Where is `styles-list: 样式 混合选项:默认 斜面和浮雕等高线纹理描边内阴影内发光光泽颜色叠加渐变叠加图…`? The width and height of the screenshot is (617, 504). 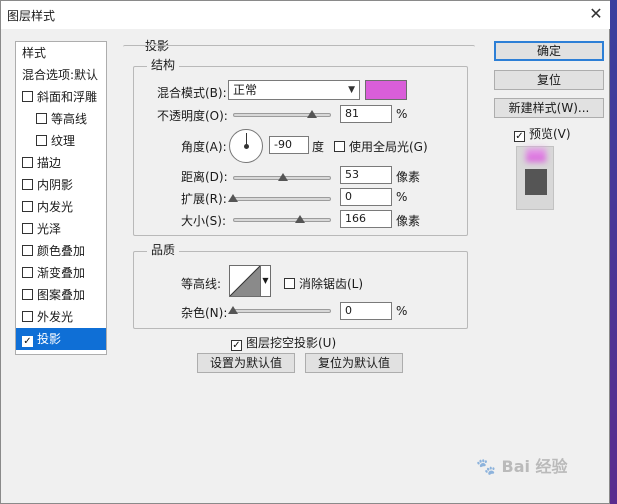 styles-list: 样式 混合选项:默认 斜面和浮雕等高线纹理描边内阴影内发光光泽颜色叠加渐变叠加图… is located at coordinates (61, 198).